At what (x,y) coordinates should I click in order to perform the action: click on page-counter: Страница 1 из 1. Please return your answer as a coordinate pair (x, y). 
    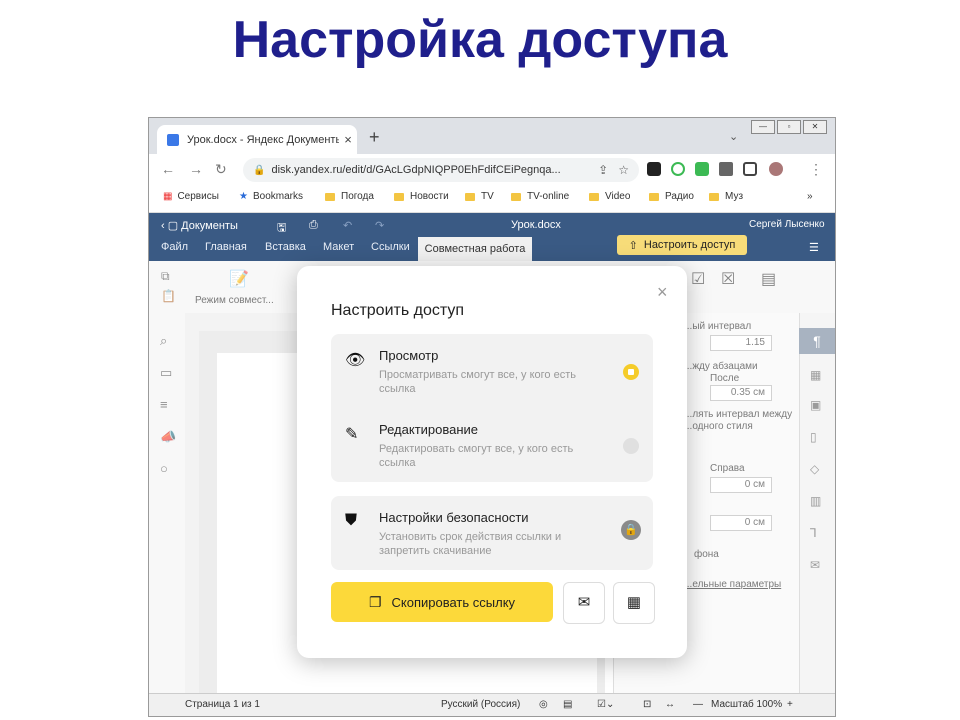
    Looking at the image, I should click on (222, 704).